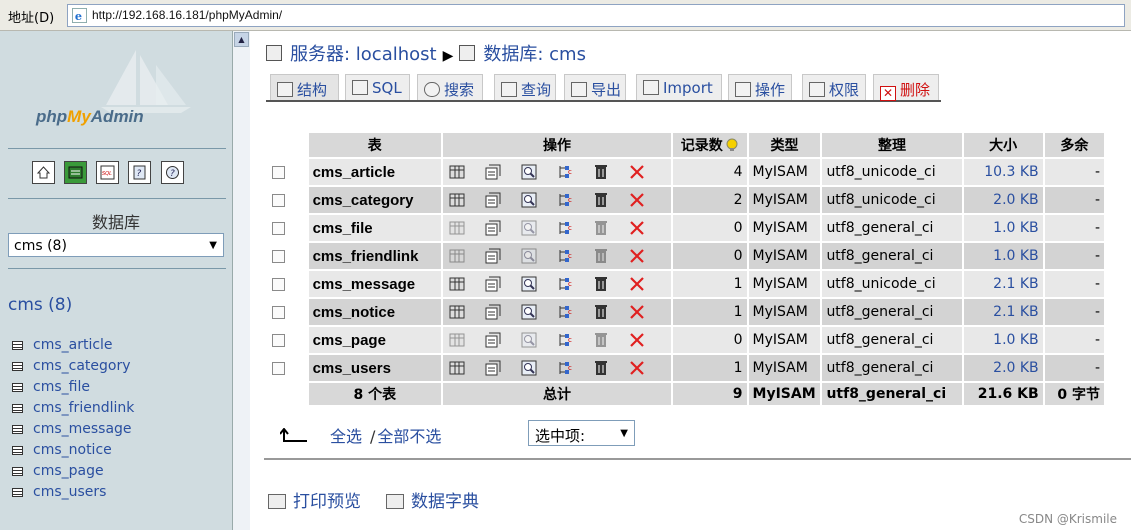  What do you see at coordinates (409, 436) in the screenshot?
I see `uncheck-all-link: 全部不选` at bounding box center [409, 436].